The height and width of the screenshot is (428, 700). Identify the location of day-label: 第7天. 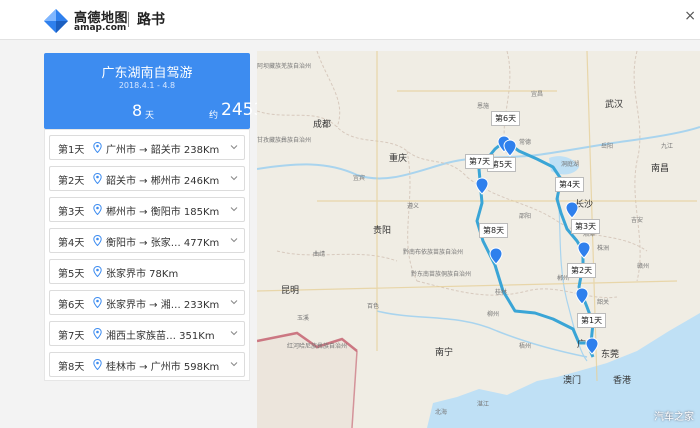
(71, 336).